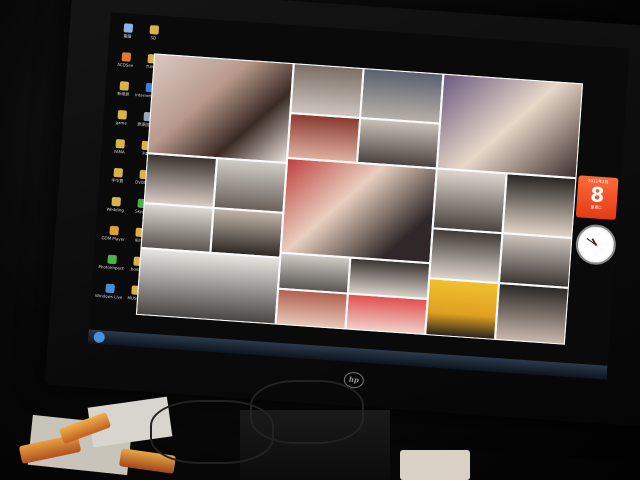 The image size is (640, 480). Describe the element at coordinates (462, 309) in the screenshot. I see `collage-photo-yellow` at that location.